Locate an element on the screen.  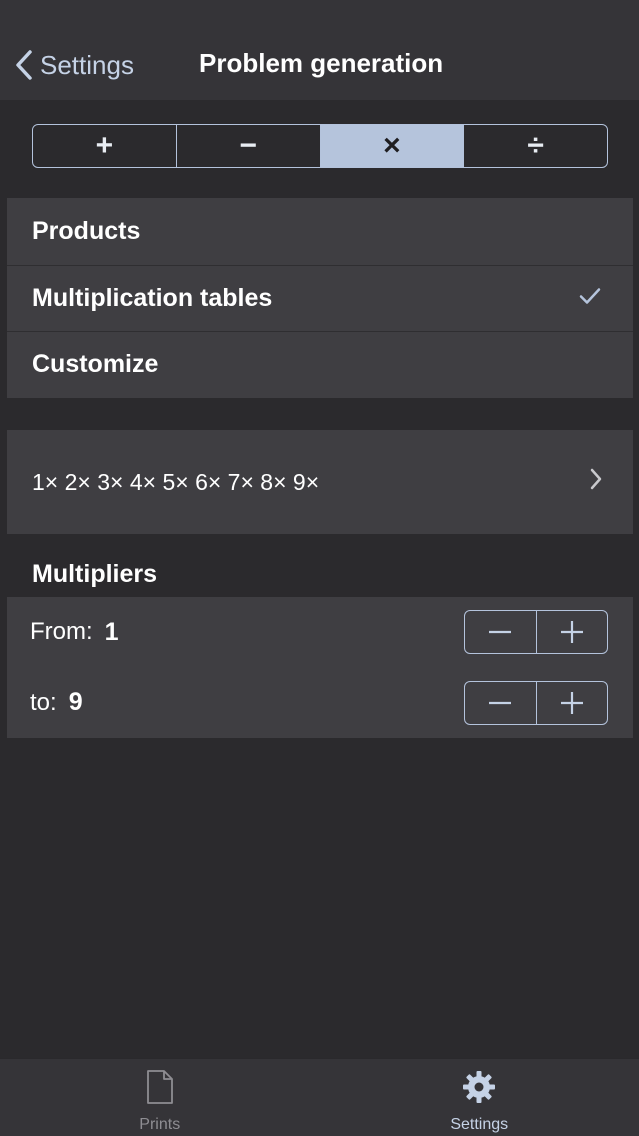
option-multiplication-tables: Multiplication tables is located at coordinates (320, 298).